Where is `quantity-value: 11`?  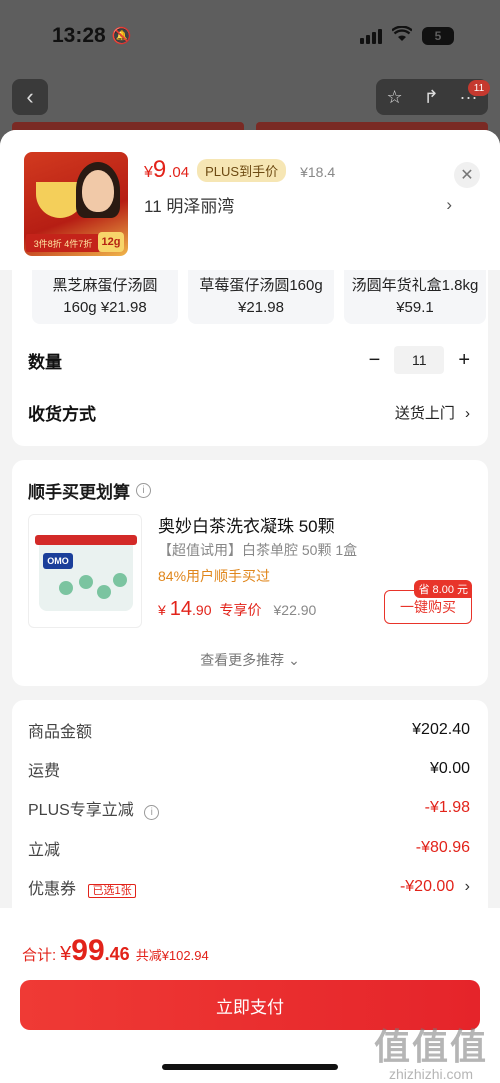
quantity-value: 11 is located at coordinates (419, 360).